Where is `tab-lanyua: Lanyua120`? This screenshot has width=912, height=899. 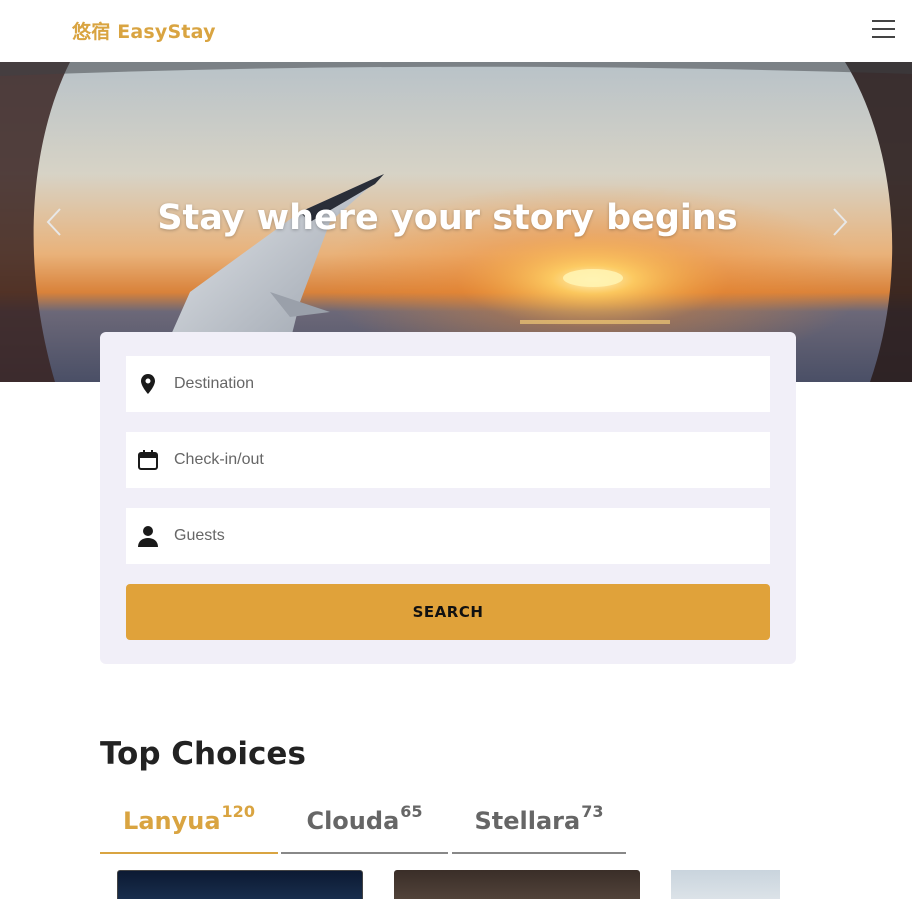
tab-lanyua: Lanyua120 is located at coordinates (189, 826).